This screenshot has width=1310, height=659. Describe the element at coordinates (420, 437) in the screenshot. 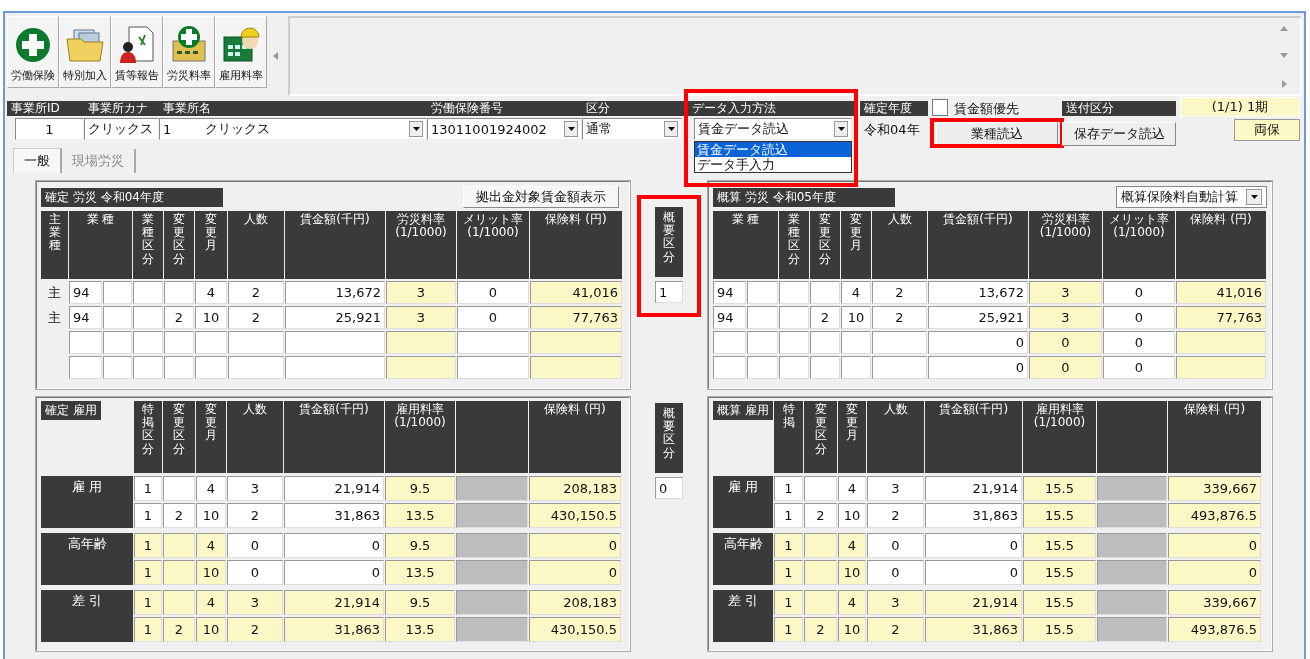

I see `column-header: 雇用料率 (1/1000)` at that location.